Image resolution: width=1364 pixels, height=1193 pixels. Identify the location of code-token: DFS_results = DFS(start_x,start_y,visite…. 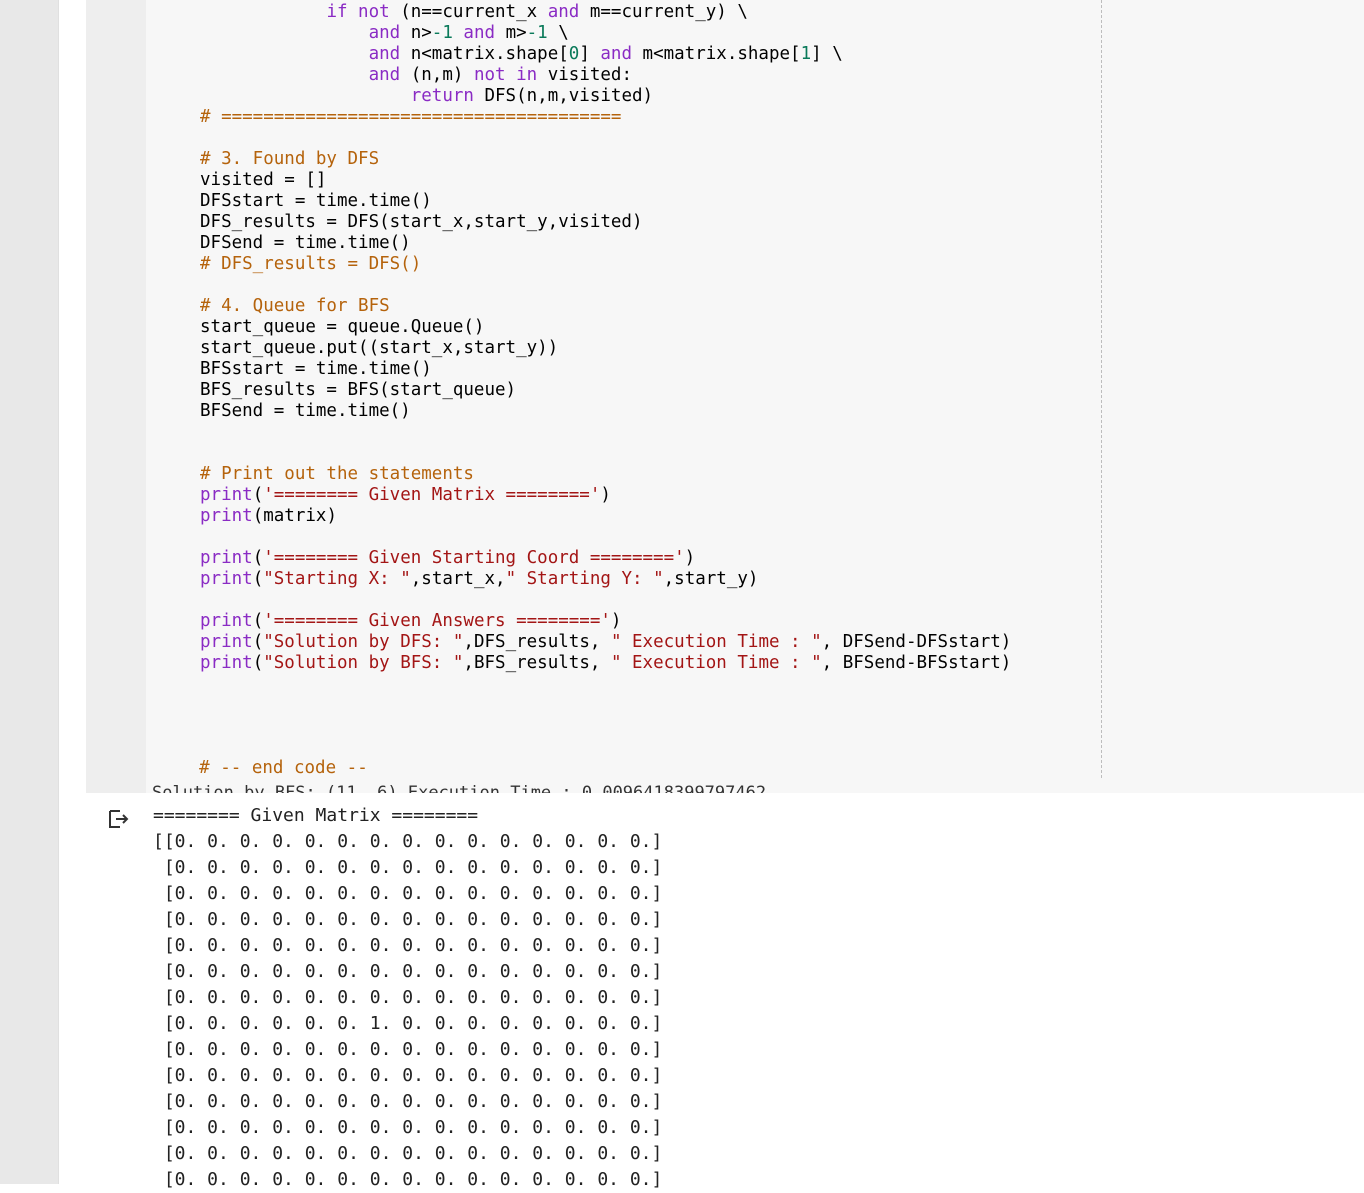
(421, 222).